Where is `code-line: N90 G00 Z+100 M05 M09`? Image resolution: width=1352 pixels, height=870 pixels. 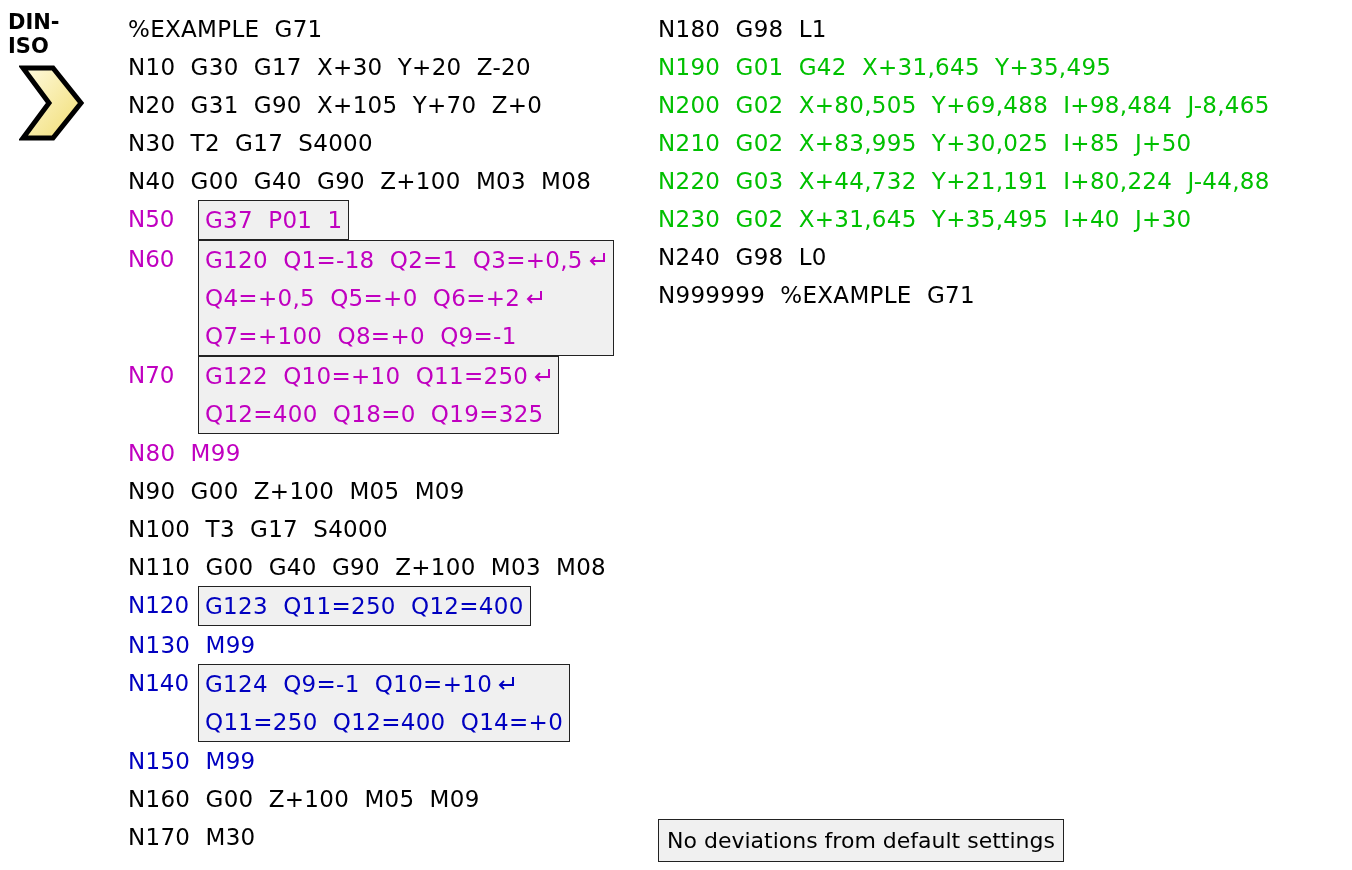
code-line: N90 G00 Z+100 M05 M09 is located at coordinates (296, 491).